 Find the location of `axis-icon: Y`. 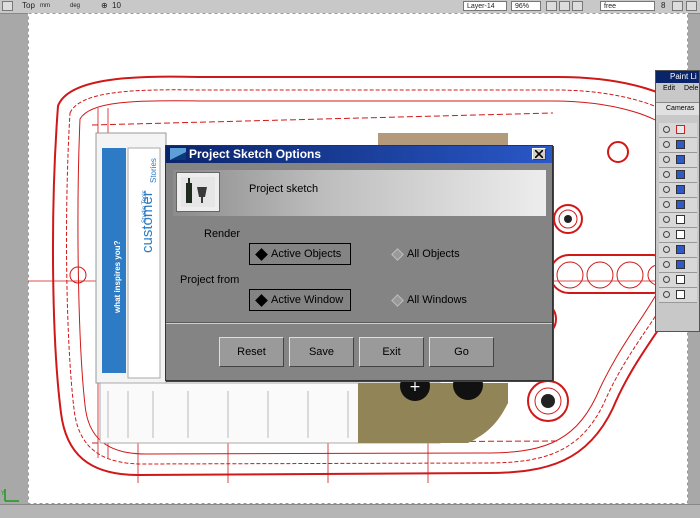

axis-icon: Y is located at coordinates (10, 495).